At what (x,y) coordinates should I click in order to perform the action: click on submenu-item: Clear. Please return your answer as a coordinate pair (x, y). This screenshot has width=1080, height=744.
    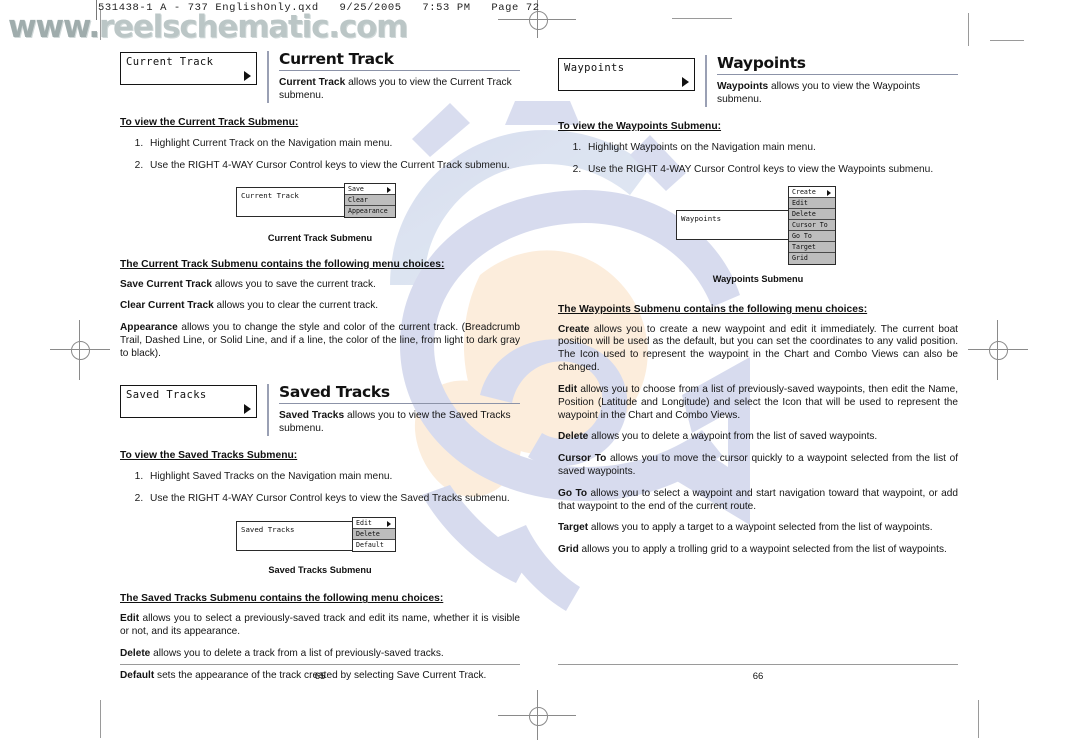
    Looking at the image, I should click on (370, 200).